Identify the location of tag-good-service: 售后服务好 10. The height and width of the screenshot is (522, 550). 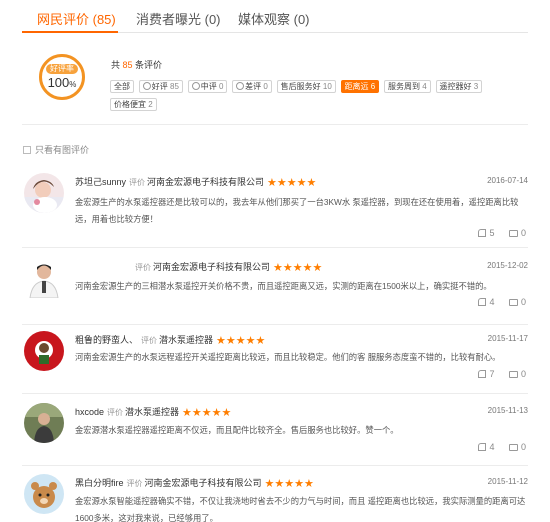
(306, 86).